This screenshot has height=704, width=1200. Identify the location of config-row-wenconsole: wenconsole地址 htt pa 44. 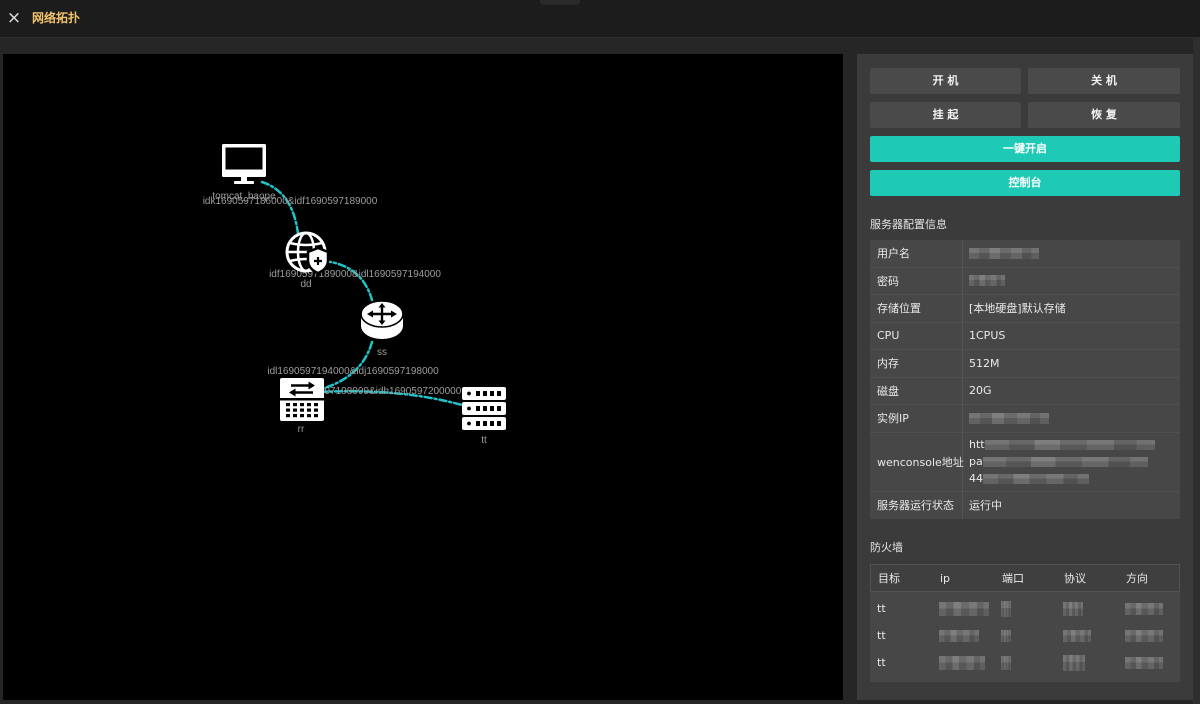
(1025, 462).